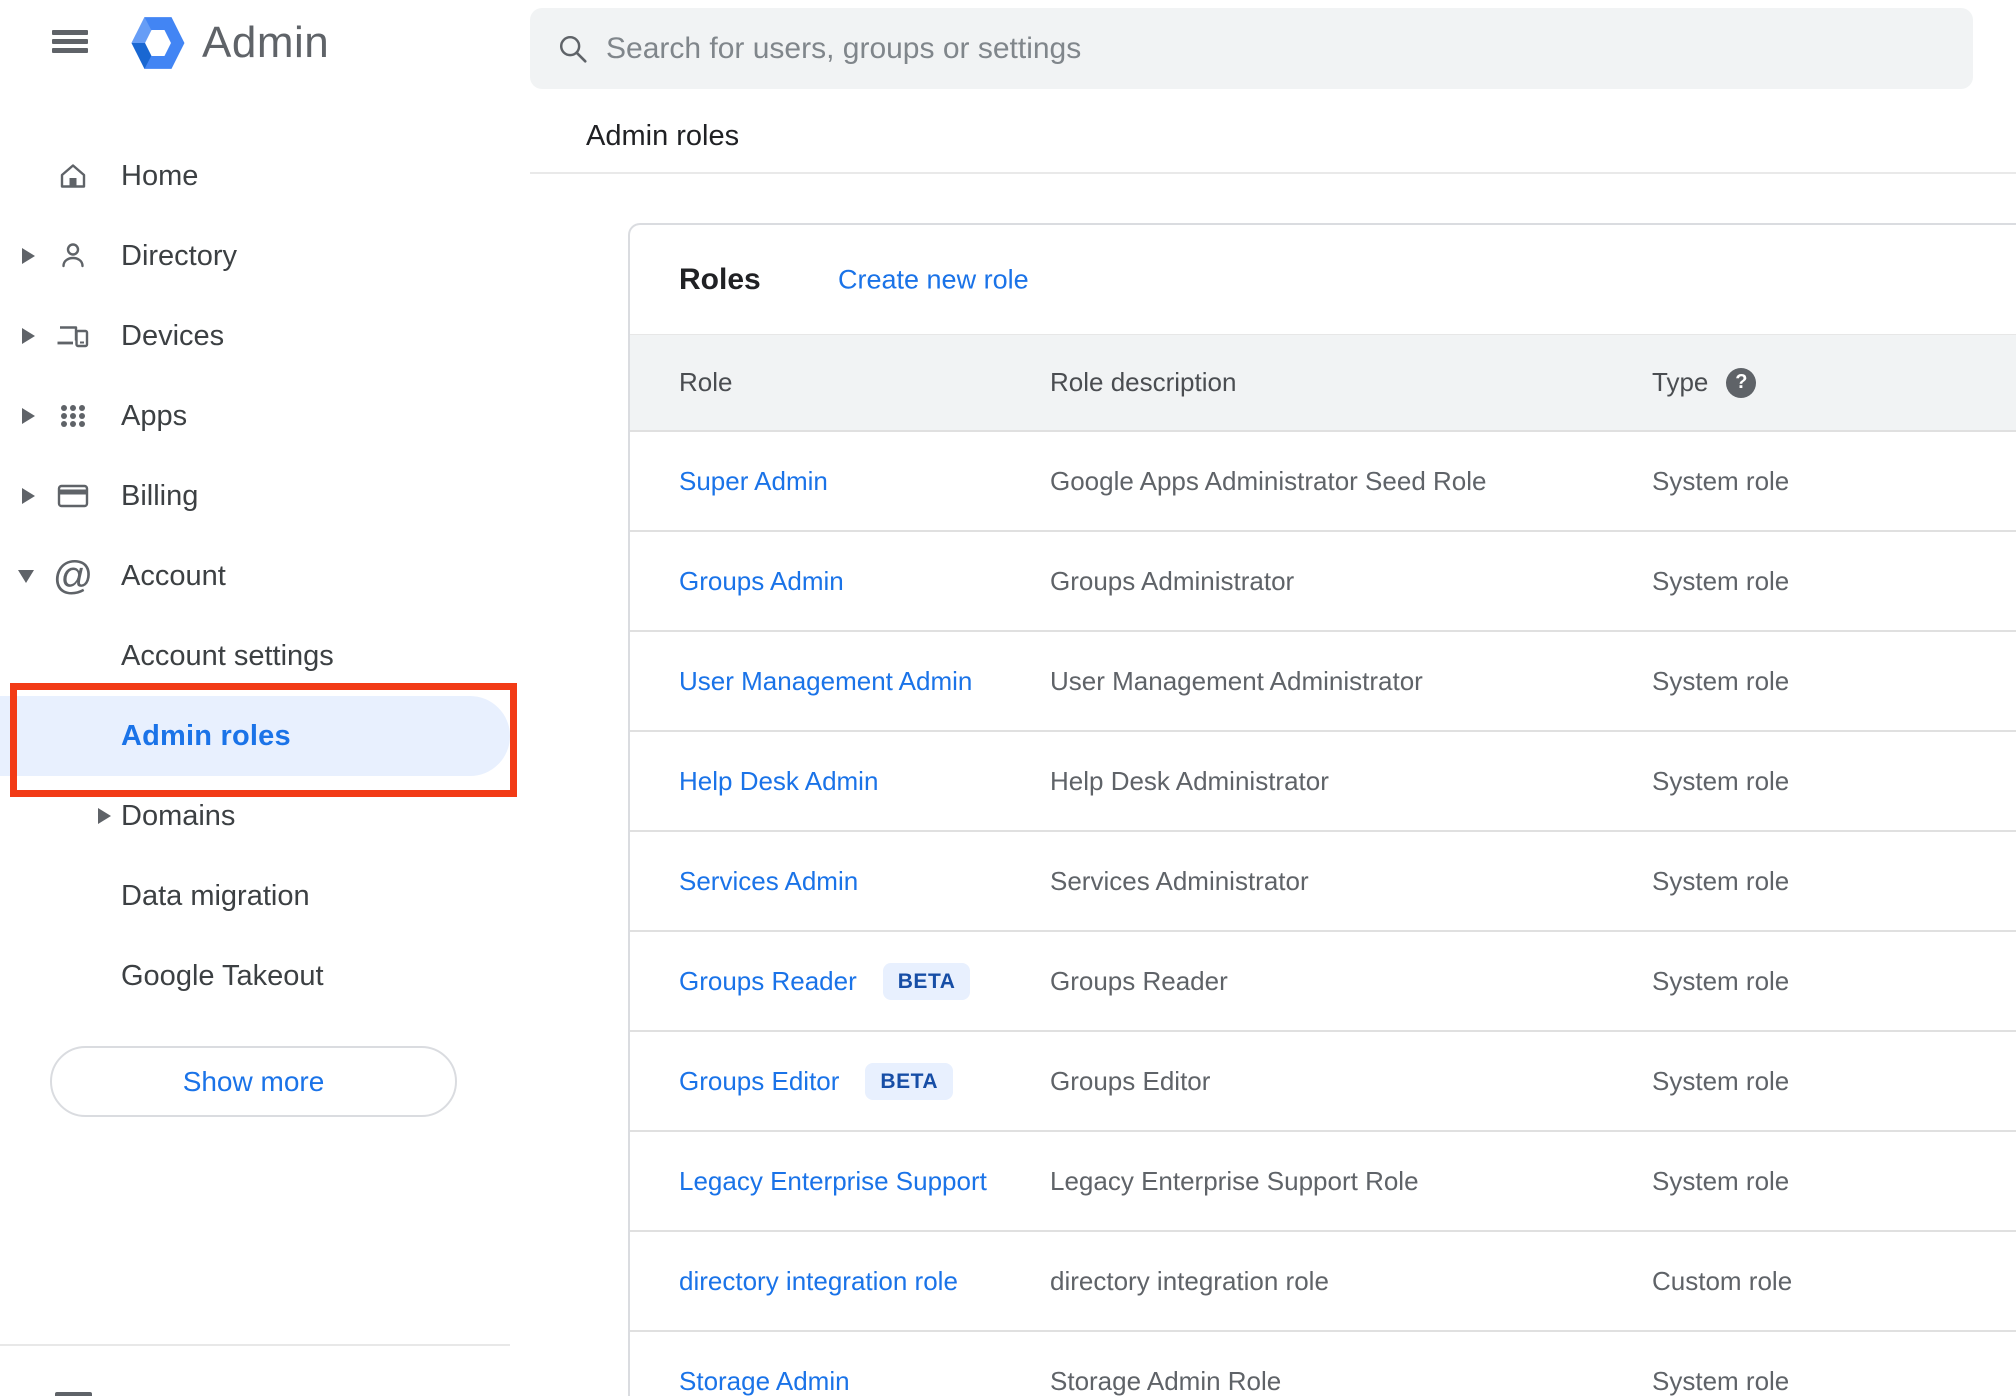  I want to click on role-link: Legacy Enterprise Support, so click(833, 1181).